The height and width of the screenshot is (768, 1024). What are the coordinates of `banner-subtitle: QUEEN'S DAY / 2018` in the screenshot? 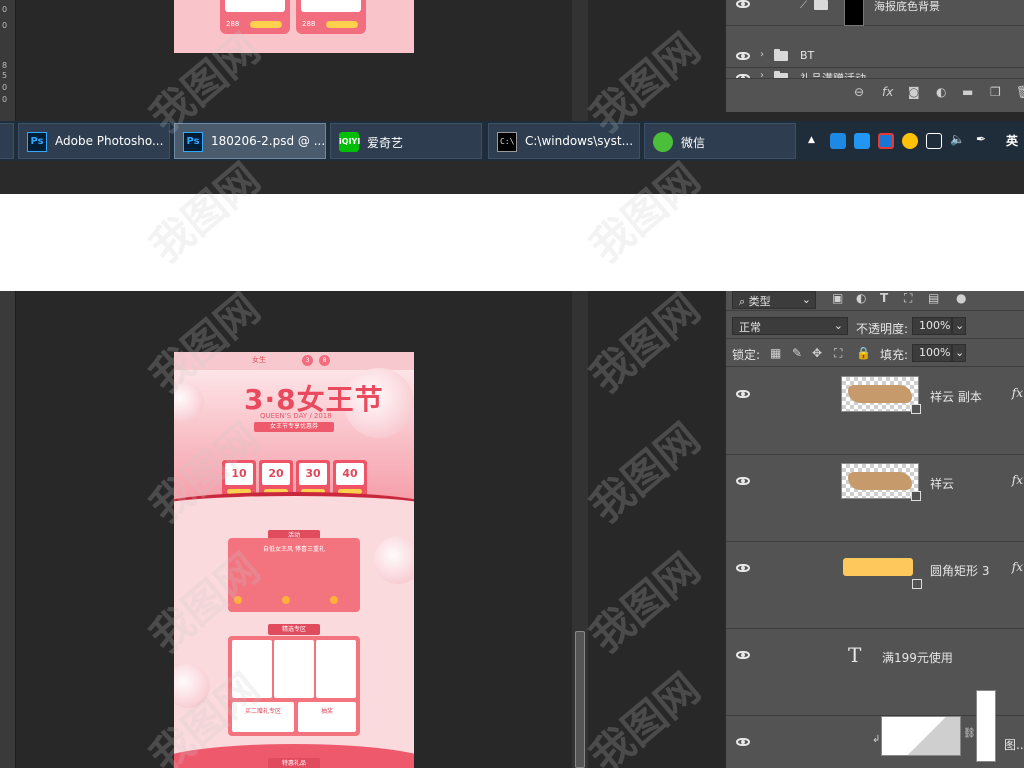 It's located at (296, 416).